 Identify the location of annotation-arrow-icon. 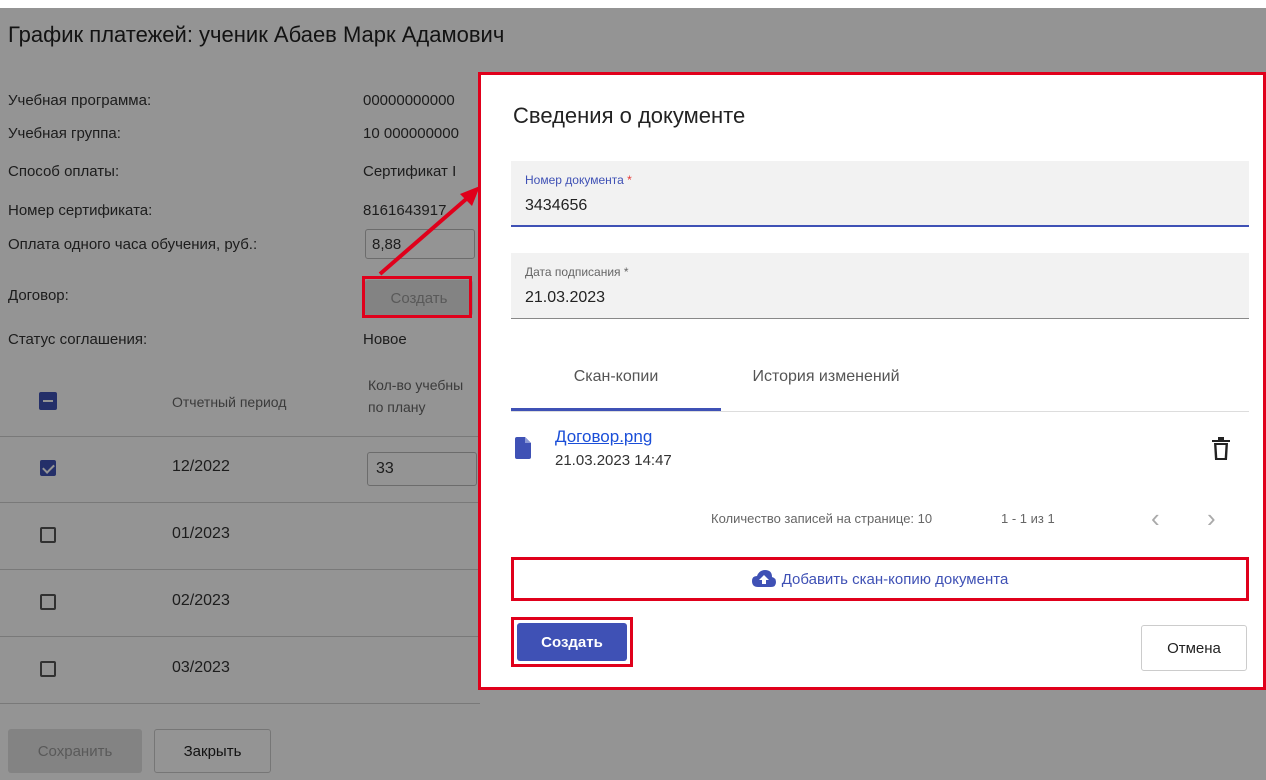
(429, 231).